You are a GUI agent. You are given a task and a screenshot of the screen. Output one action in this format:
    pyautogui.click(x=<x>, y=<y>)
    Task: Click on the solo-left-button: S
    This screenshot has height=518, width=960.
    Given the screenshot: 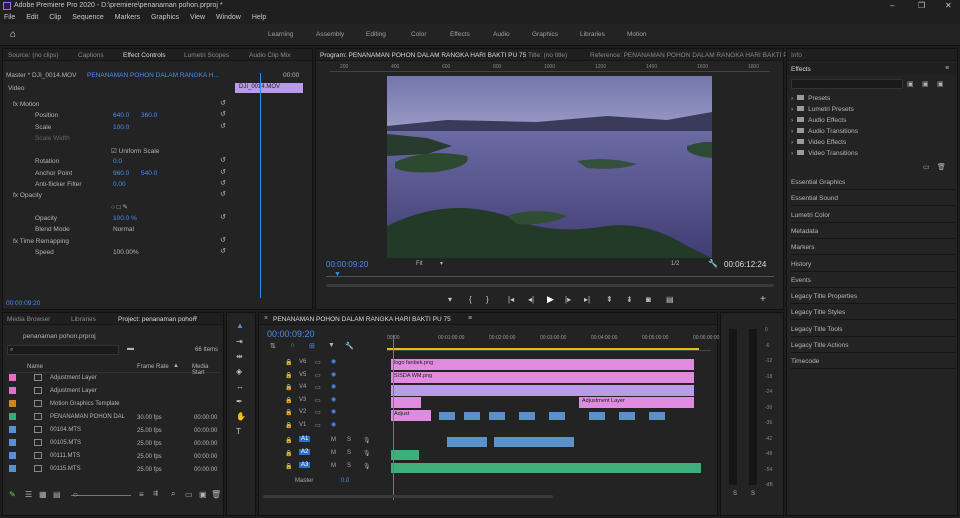 What is the action you would take?
    pyautogui.click(x=735, y=494)
    